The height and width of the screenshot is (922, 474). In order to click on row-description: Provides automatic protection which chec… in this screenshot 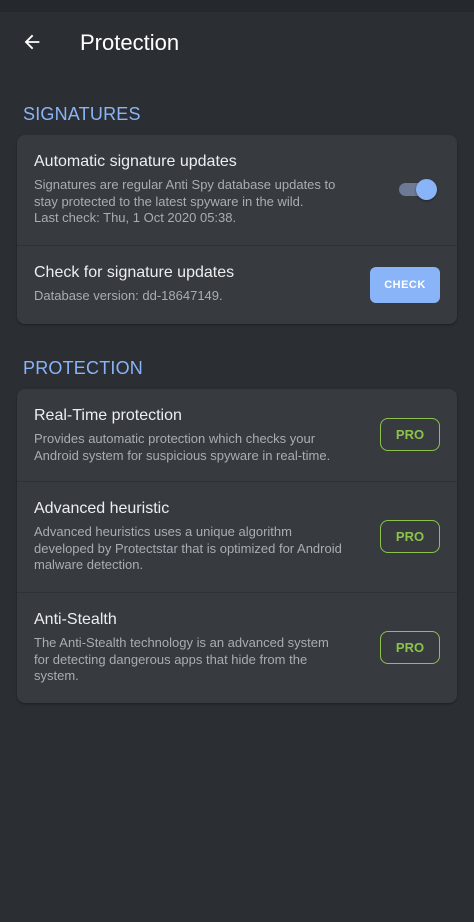, I will do `click(182, 447)`.